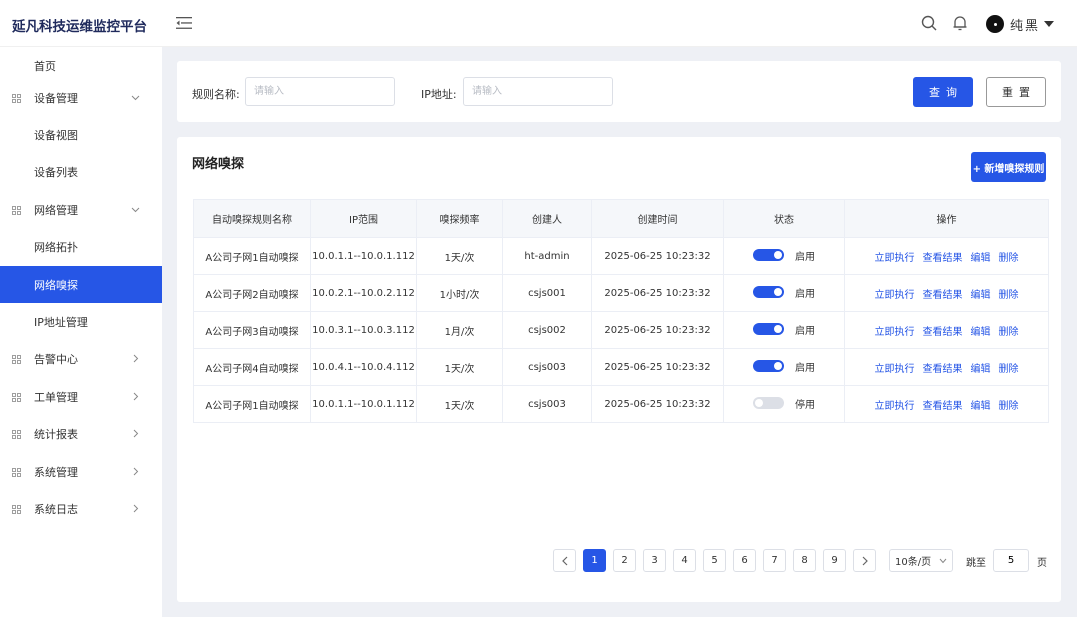 The width and height of the screenshot is (1077, 617). What do you see at coordinates (56, 397) in the screenshot?
I see `sidebar-item-label: 工单管理` at bounding box center [56, 397].